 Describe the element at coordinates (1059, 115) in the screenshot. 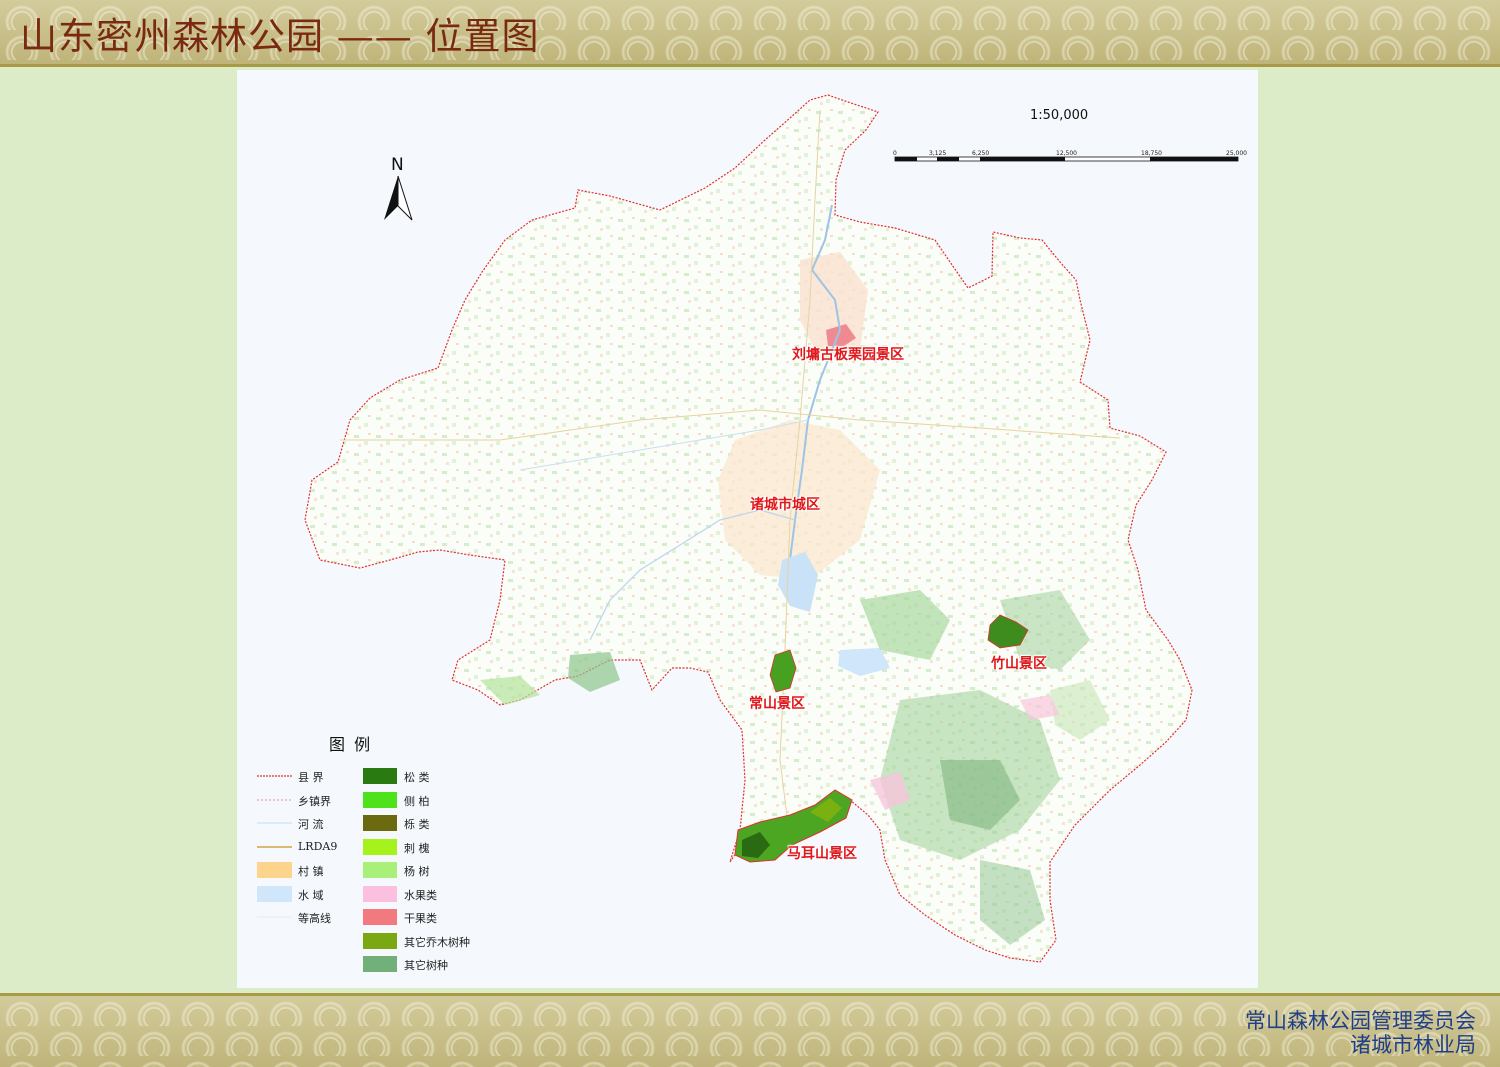

I see `scale-ratio: 1:50,000` at that location.